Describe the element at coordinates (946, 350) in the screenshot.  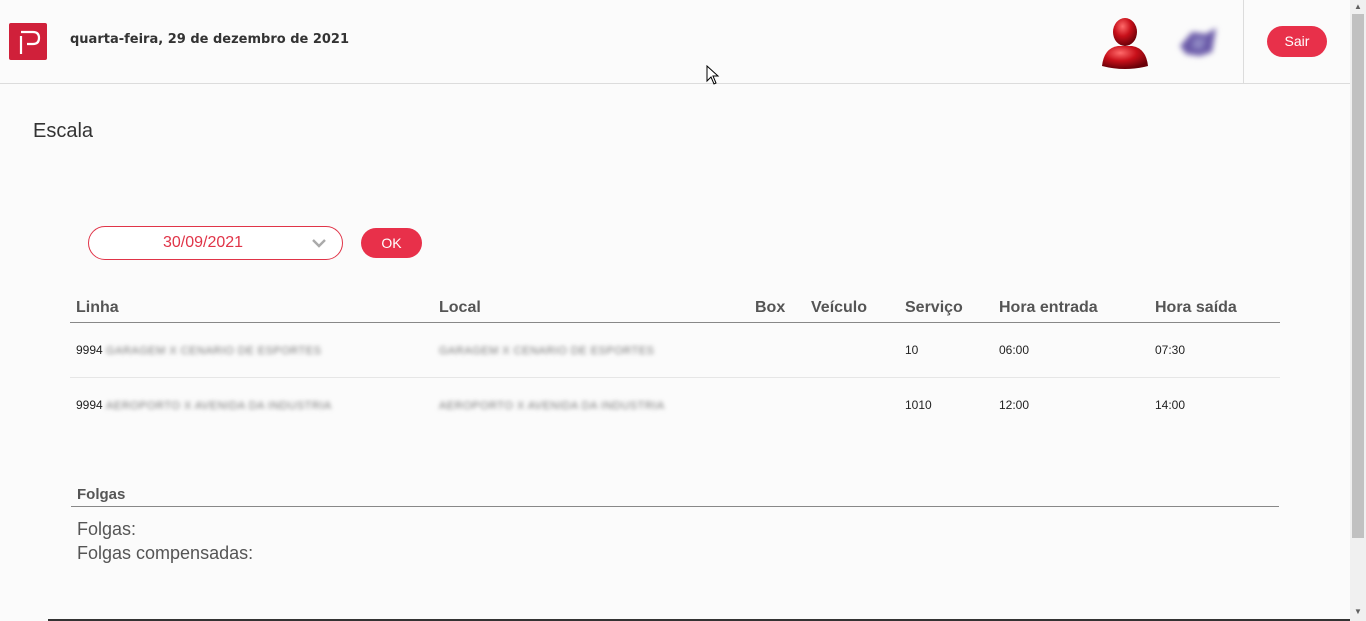
I see `cell-servico: 10` at that location.